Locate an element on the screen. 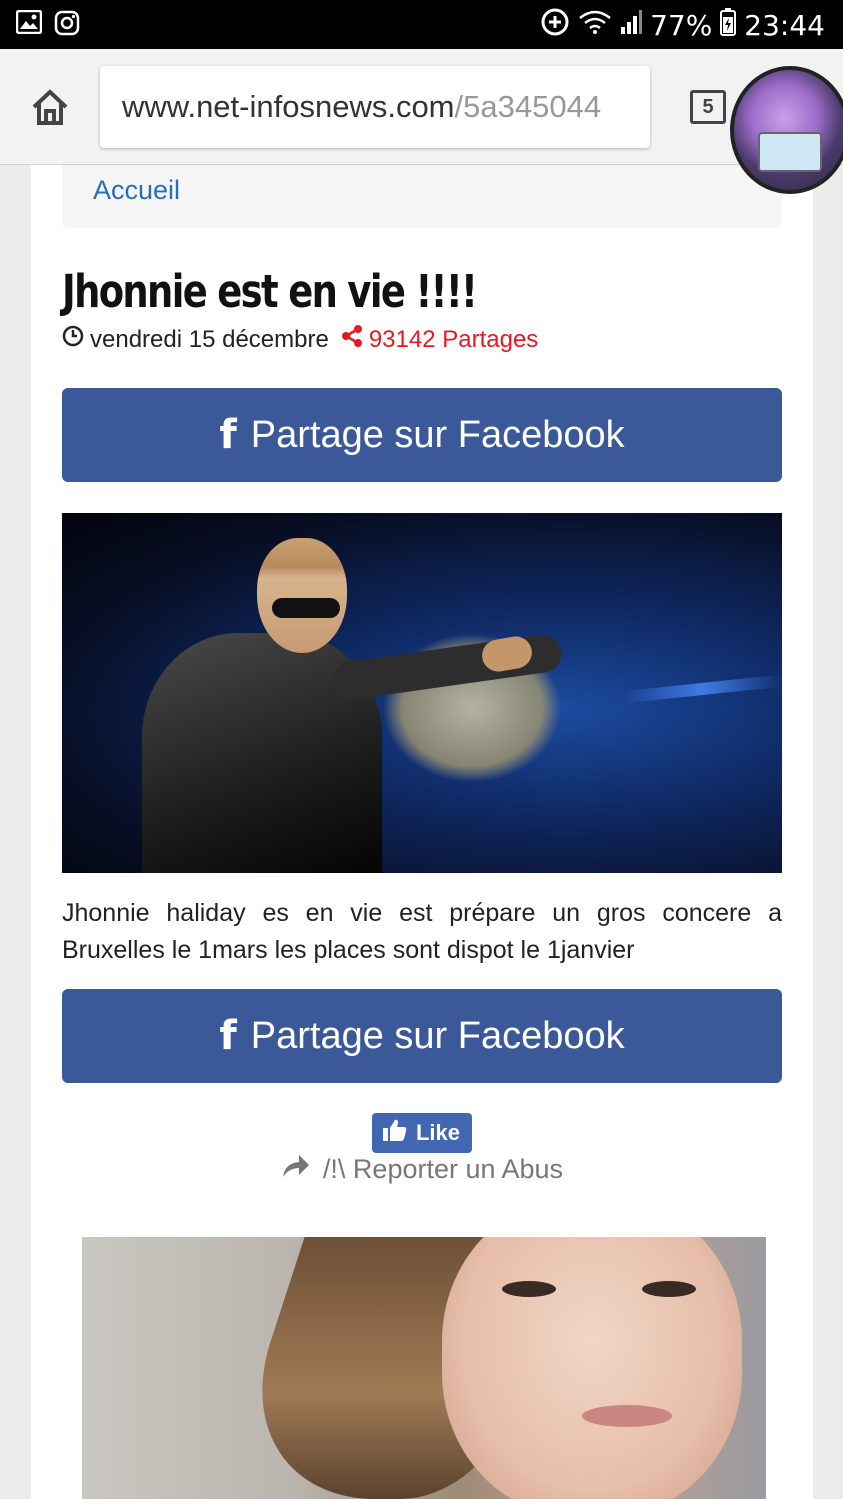  breadcrumb: Accueil is located at coordinates (422, 196).